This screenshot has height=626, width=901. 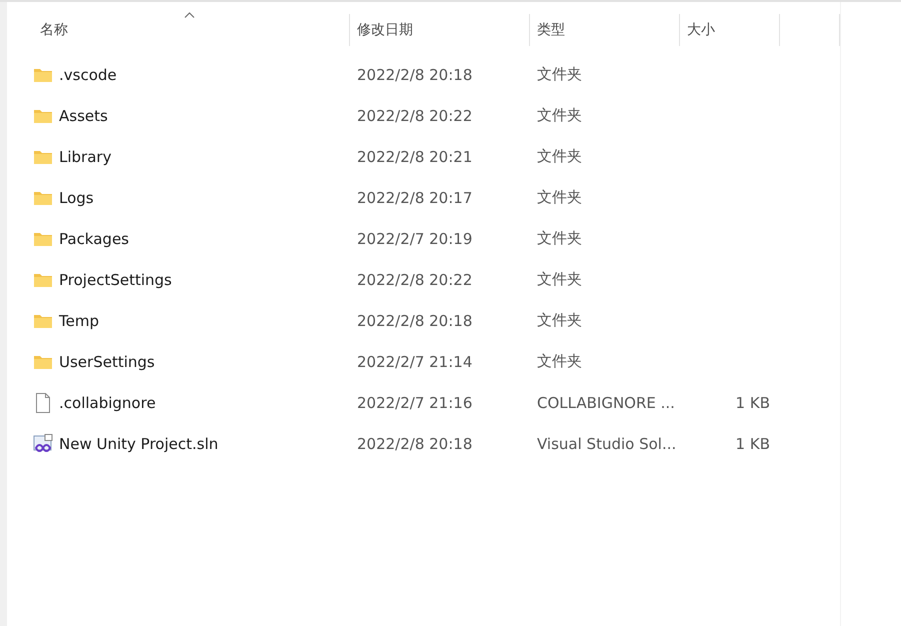 I want to click on file-icon, so click(x=43, y=402).